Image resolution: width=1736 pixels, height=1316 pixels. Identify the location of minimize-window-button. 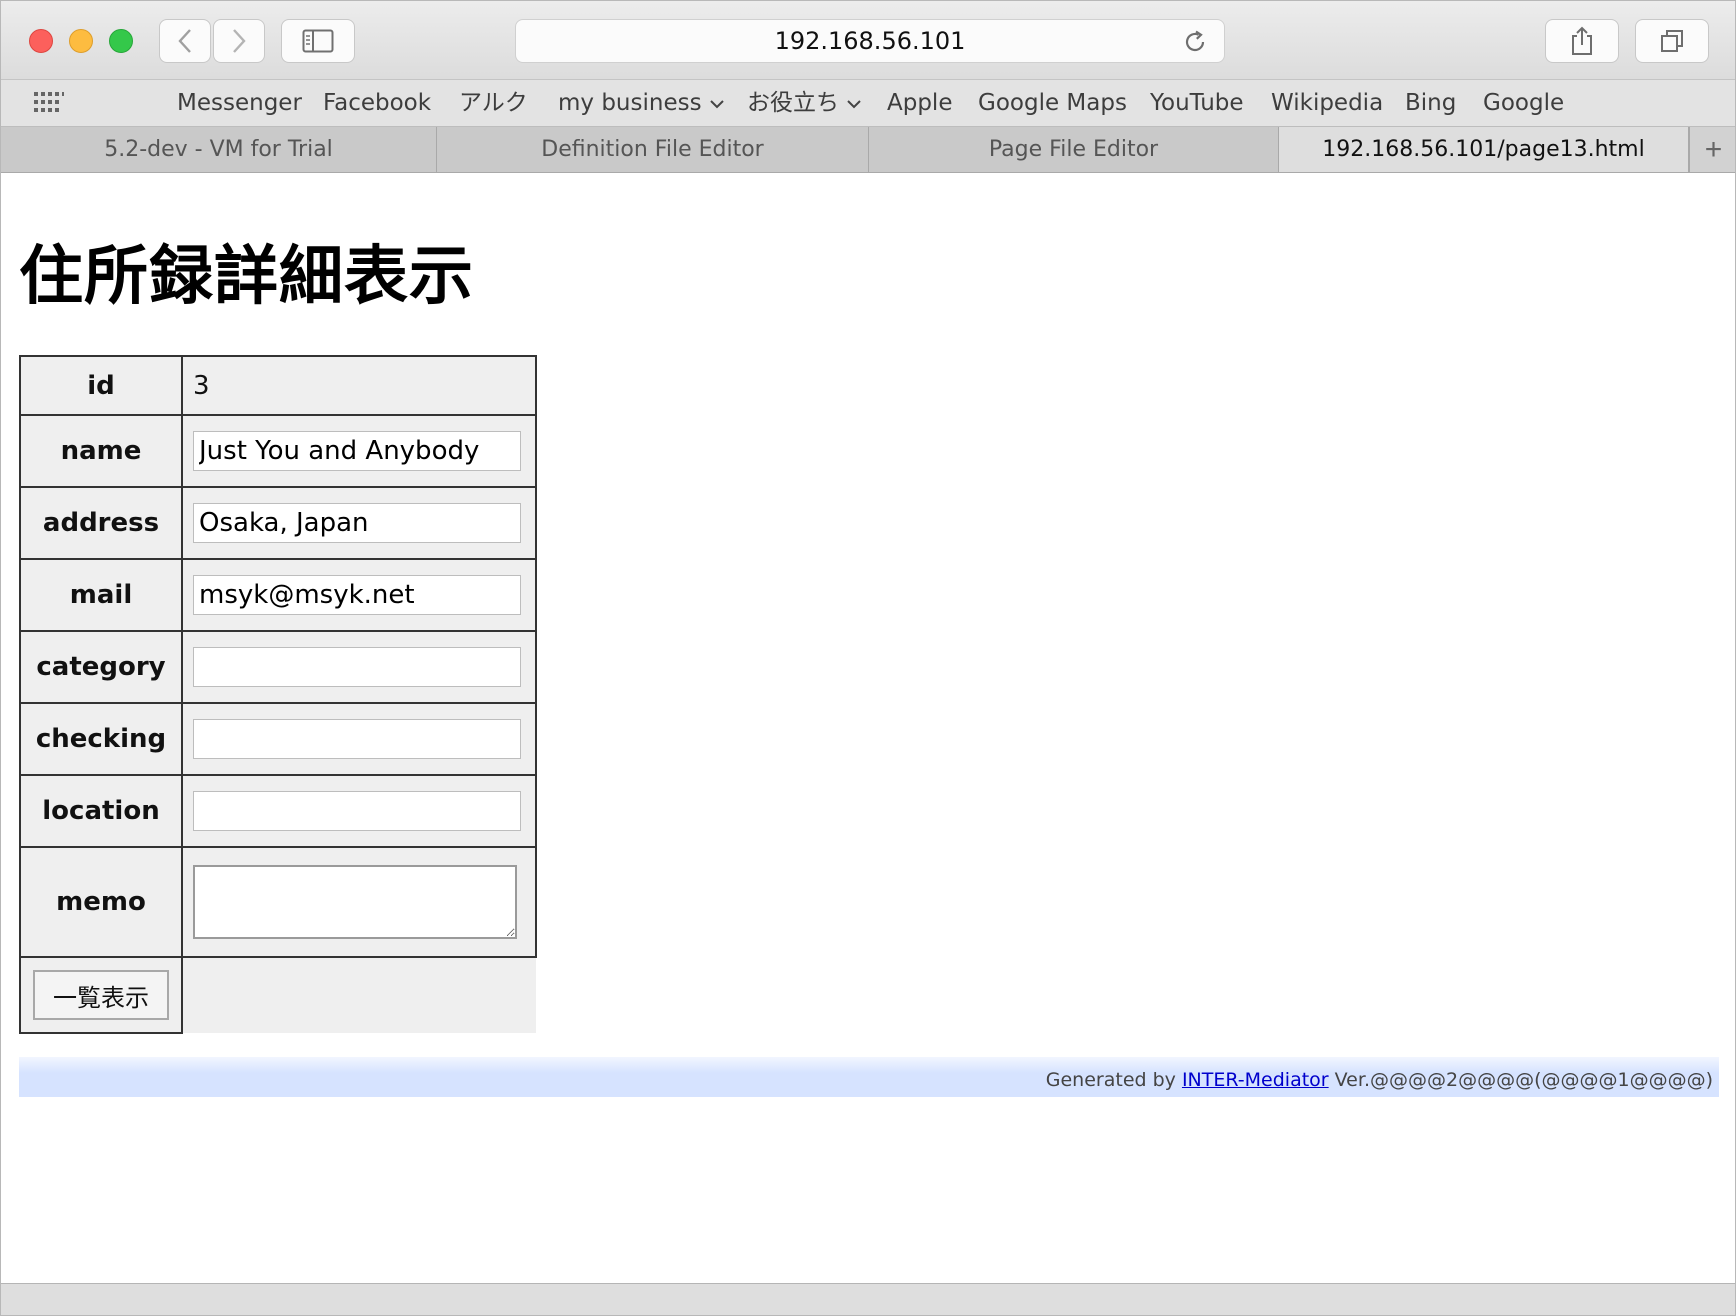
(81, 41).